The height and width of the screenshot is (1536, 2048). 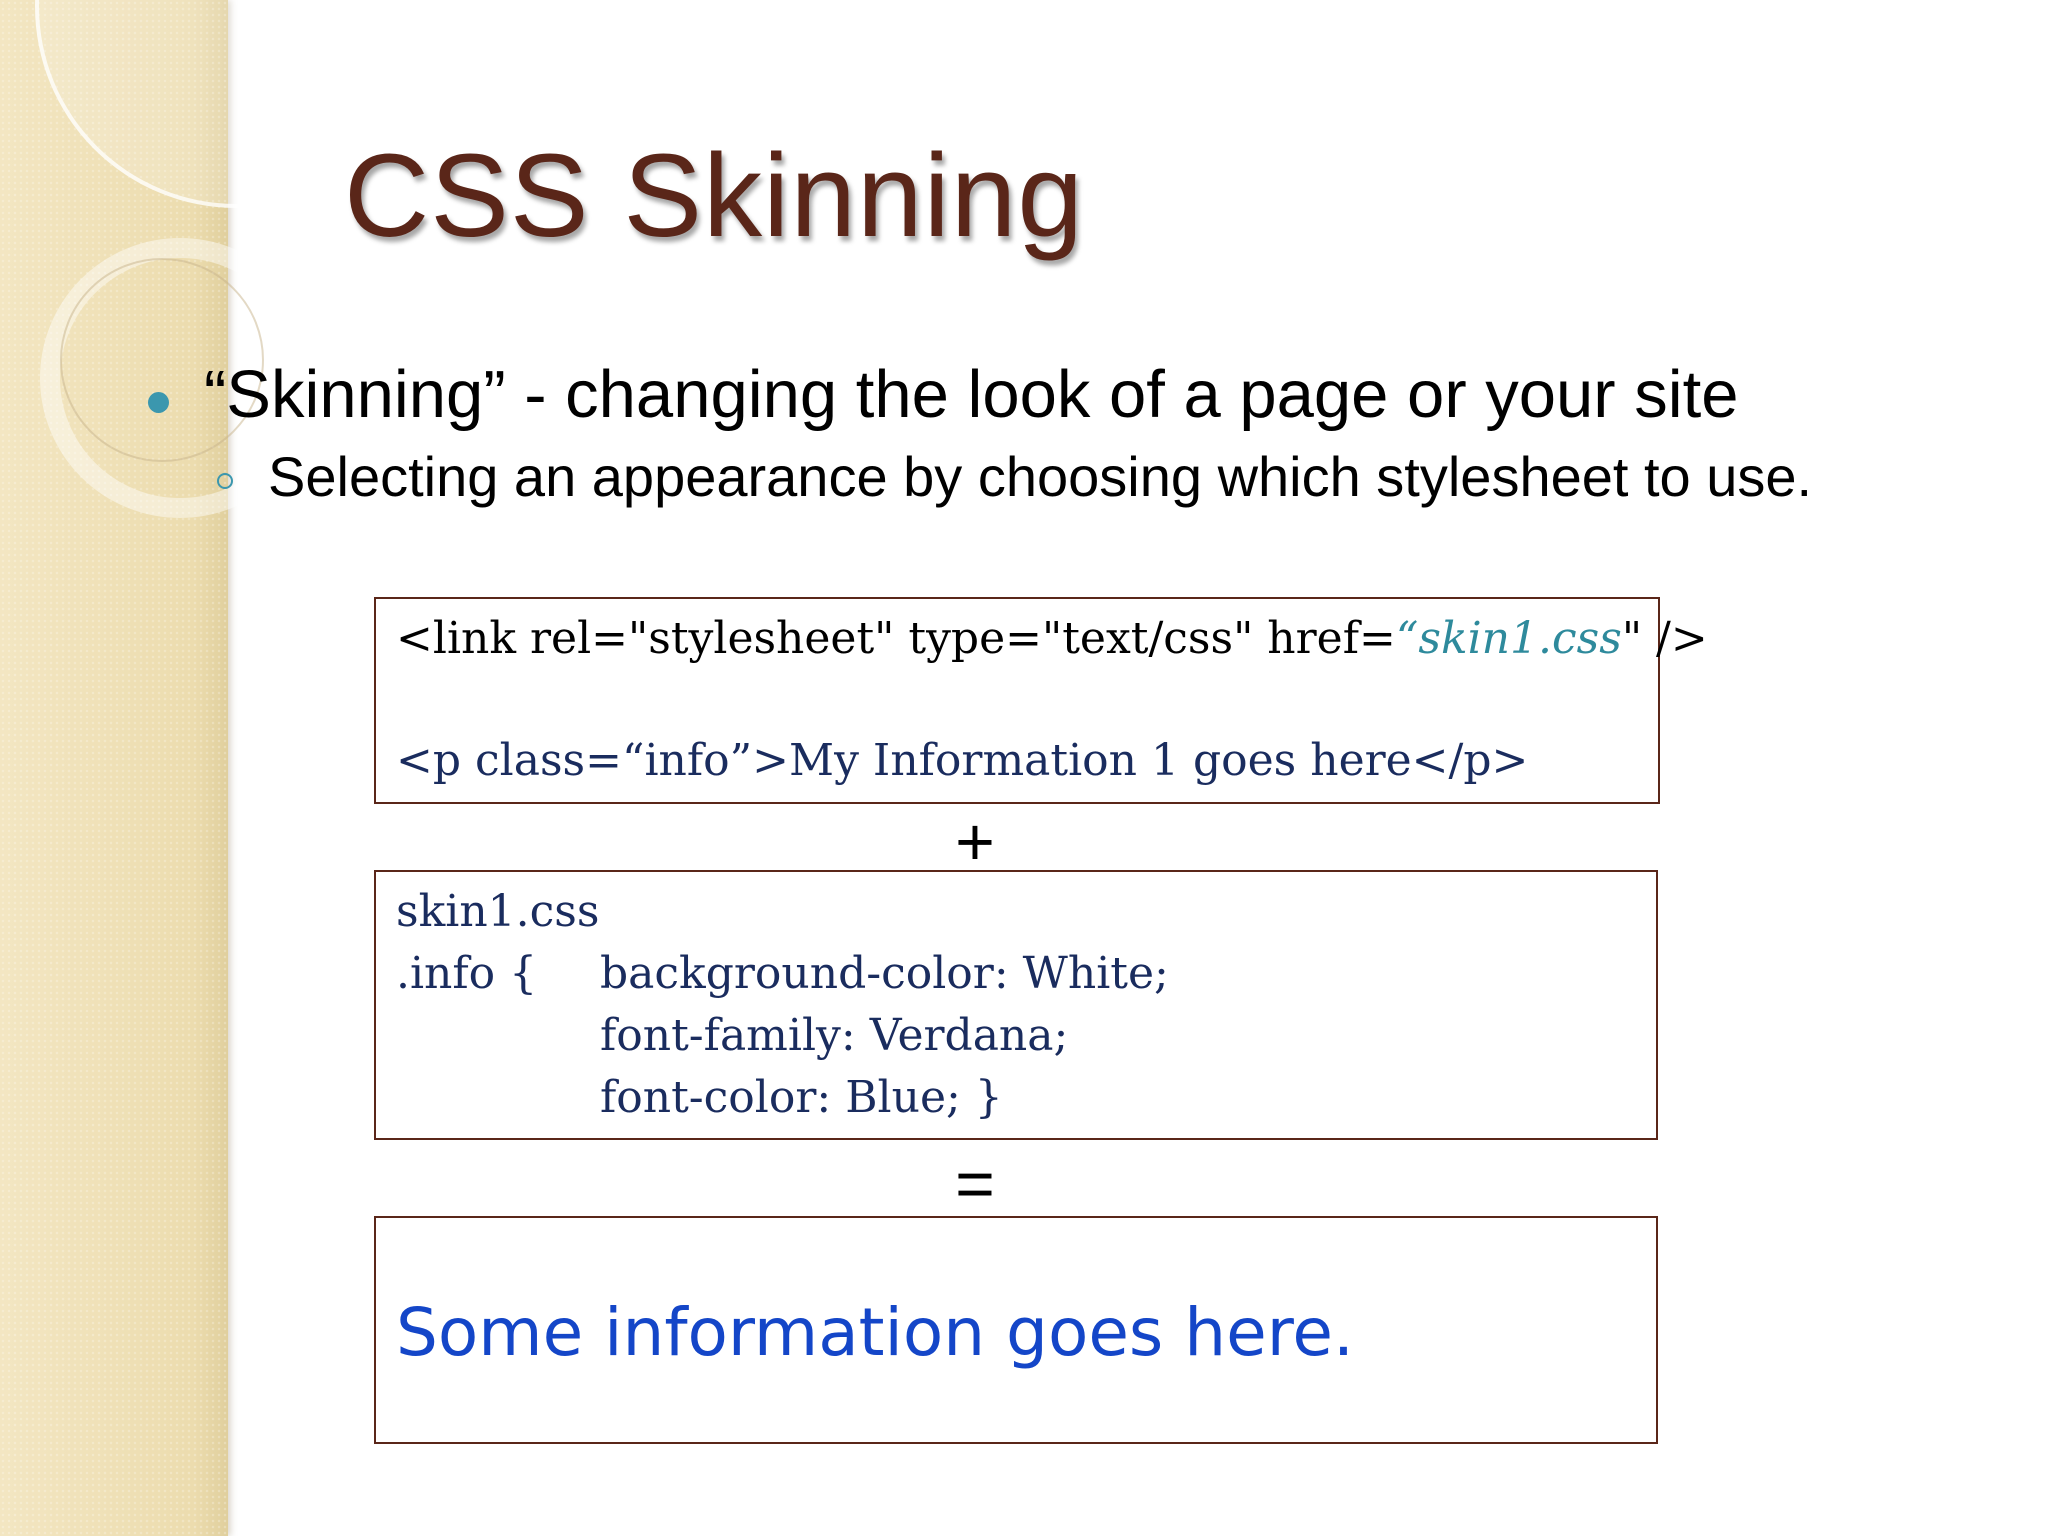 What do you see at coordinates (498, 911) in the screenshot?
I see `css-filename: skin1.css` at bounding box center [498, 911].